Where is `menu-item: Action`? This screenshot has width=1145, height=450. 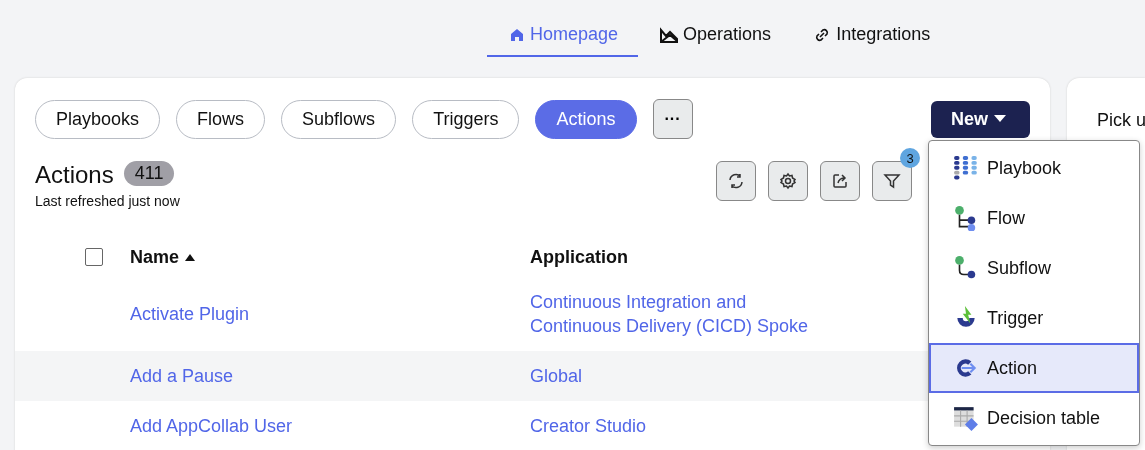
menu-item: Action is located at coordinates (1034, 368).